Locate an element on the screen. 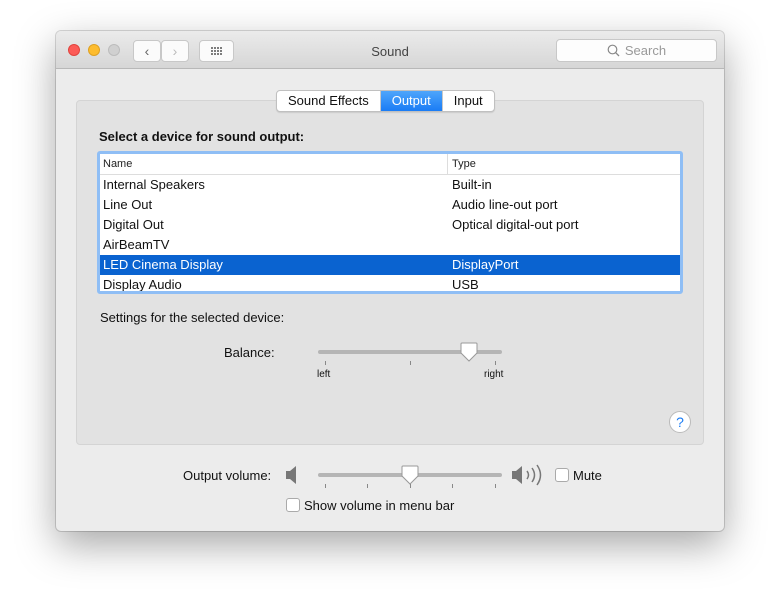 The image size is (780, 612). device-name: Internal Speakers is located at coordinates (154, 184).